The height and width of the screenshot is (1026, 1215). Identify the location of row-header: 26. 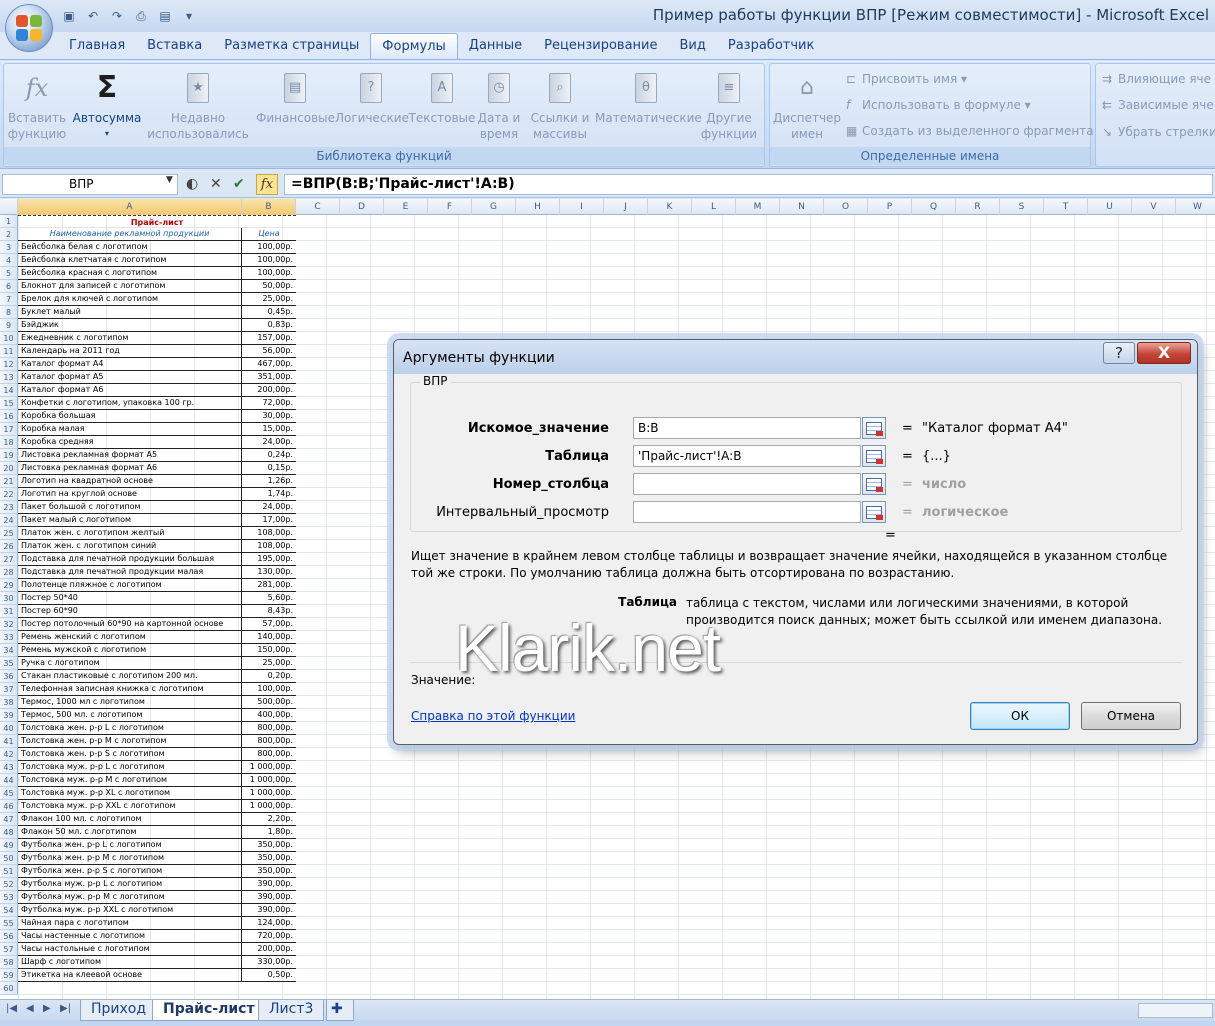
(9, 546).